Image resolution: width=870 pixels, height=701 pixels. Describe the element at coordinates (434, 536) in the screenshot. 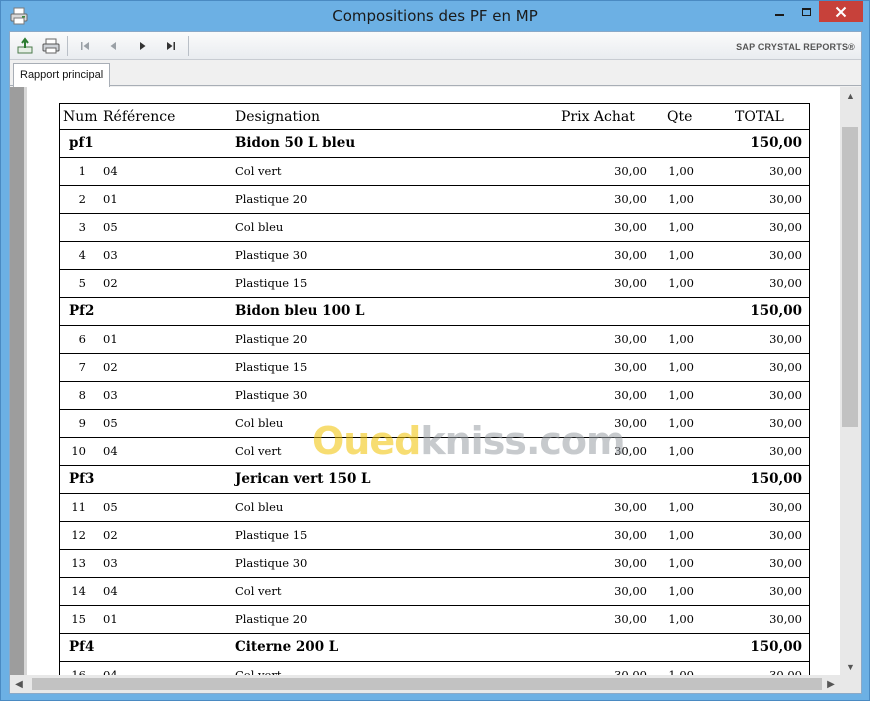

I see `table-row: 12 02 Plastique 15 30,00 1,00 30,00` at that location.